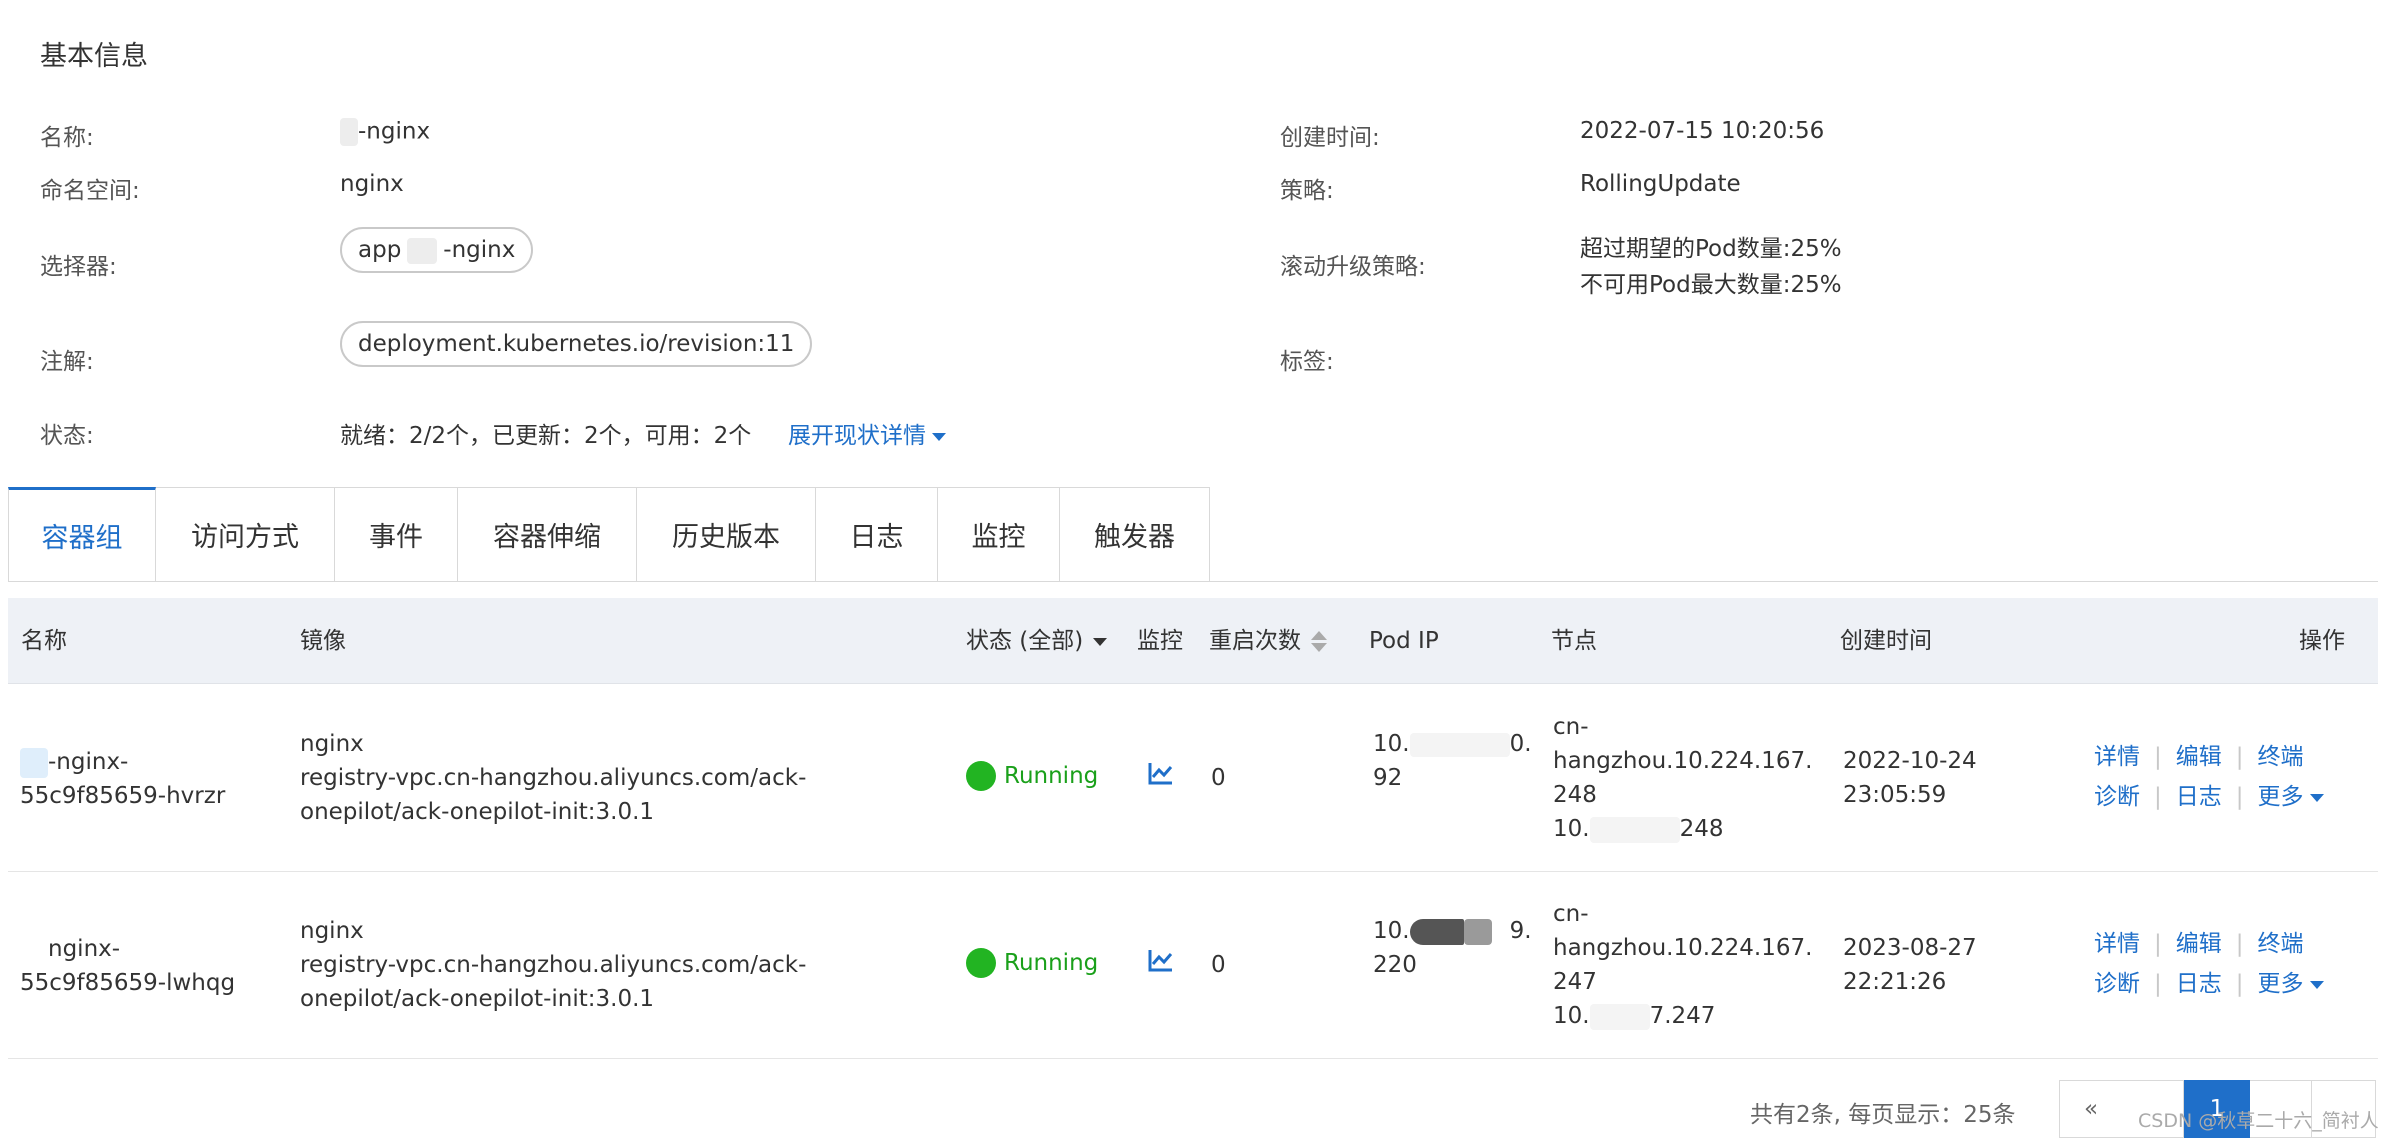  Describe the element at coordinates (1711, 249) in the screenshot. I see `rolling-update-surge: 超过期望的Pod数量:25%` at that location.